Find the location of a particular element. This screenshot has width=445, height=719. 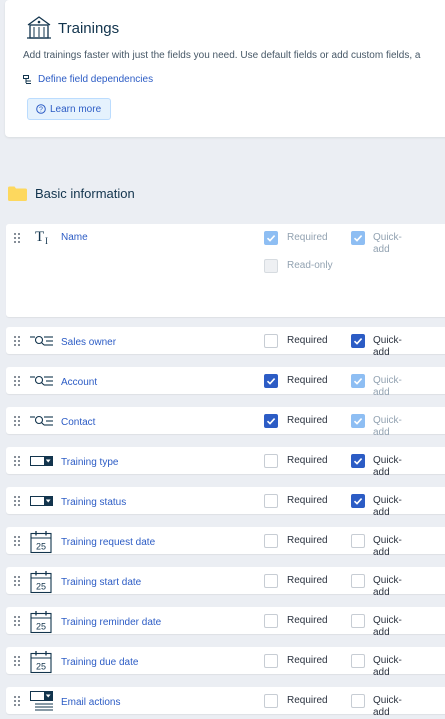

field-name: Training type is located at coordinates (89, 462).